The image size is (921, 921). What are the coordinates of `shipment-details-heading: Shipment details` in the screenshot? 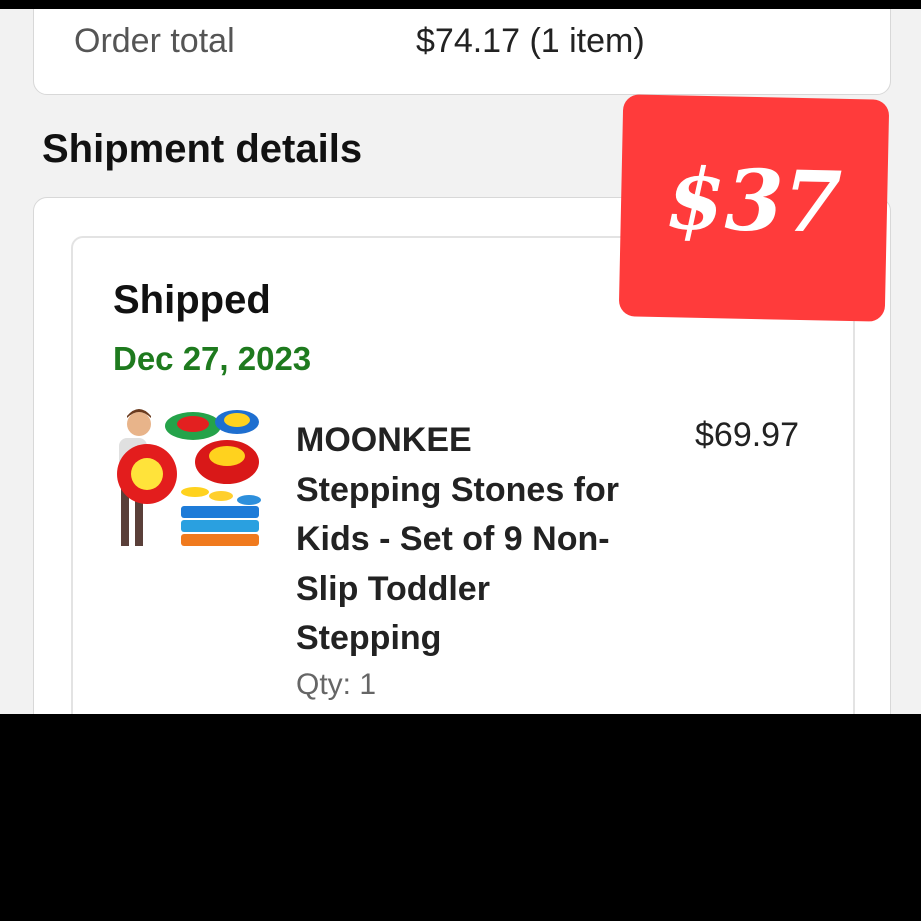 It's located at (202, 149).